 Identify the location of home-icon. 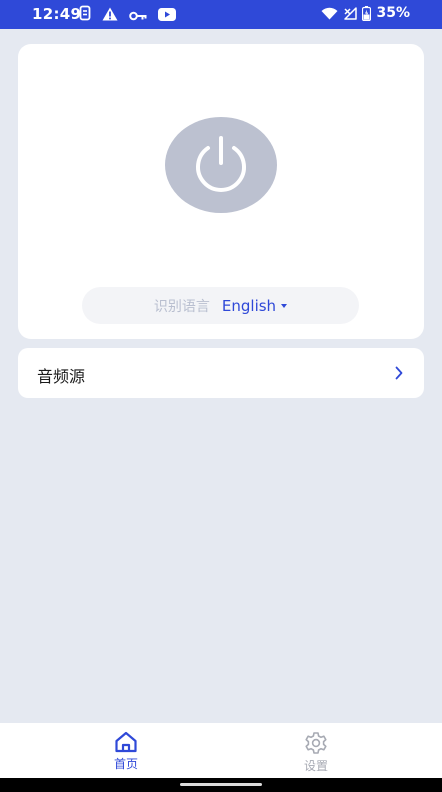
(126, 742).